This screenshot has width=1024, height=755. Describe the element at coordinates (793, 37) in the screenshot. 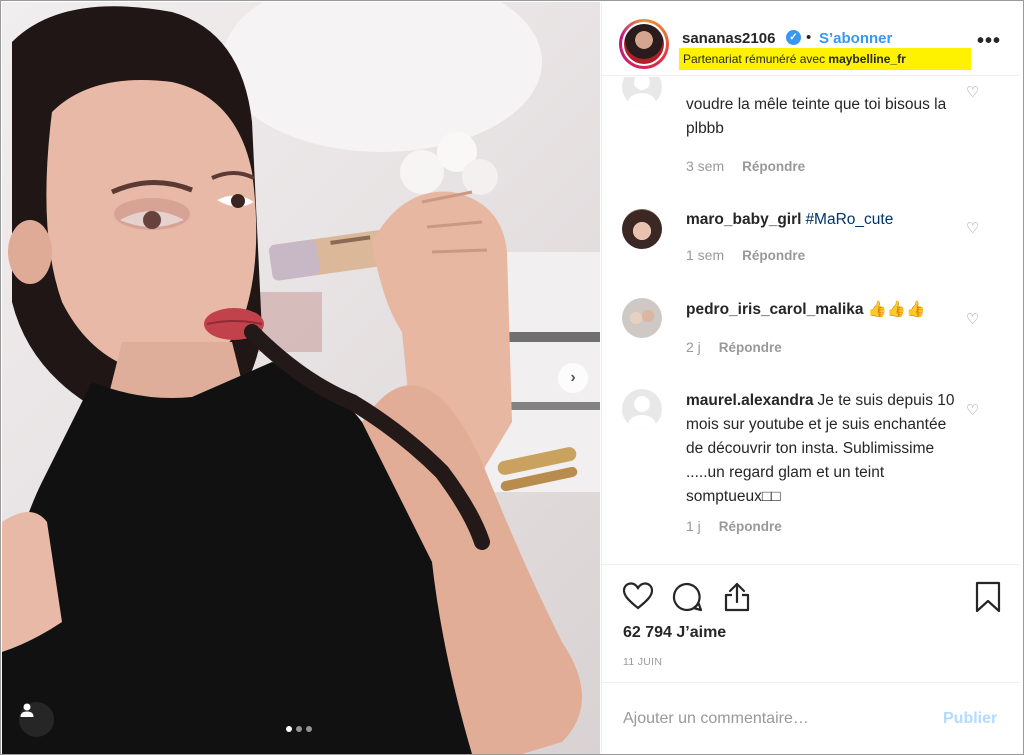

I see `verified-badge-icon: ✓` at that location.